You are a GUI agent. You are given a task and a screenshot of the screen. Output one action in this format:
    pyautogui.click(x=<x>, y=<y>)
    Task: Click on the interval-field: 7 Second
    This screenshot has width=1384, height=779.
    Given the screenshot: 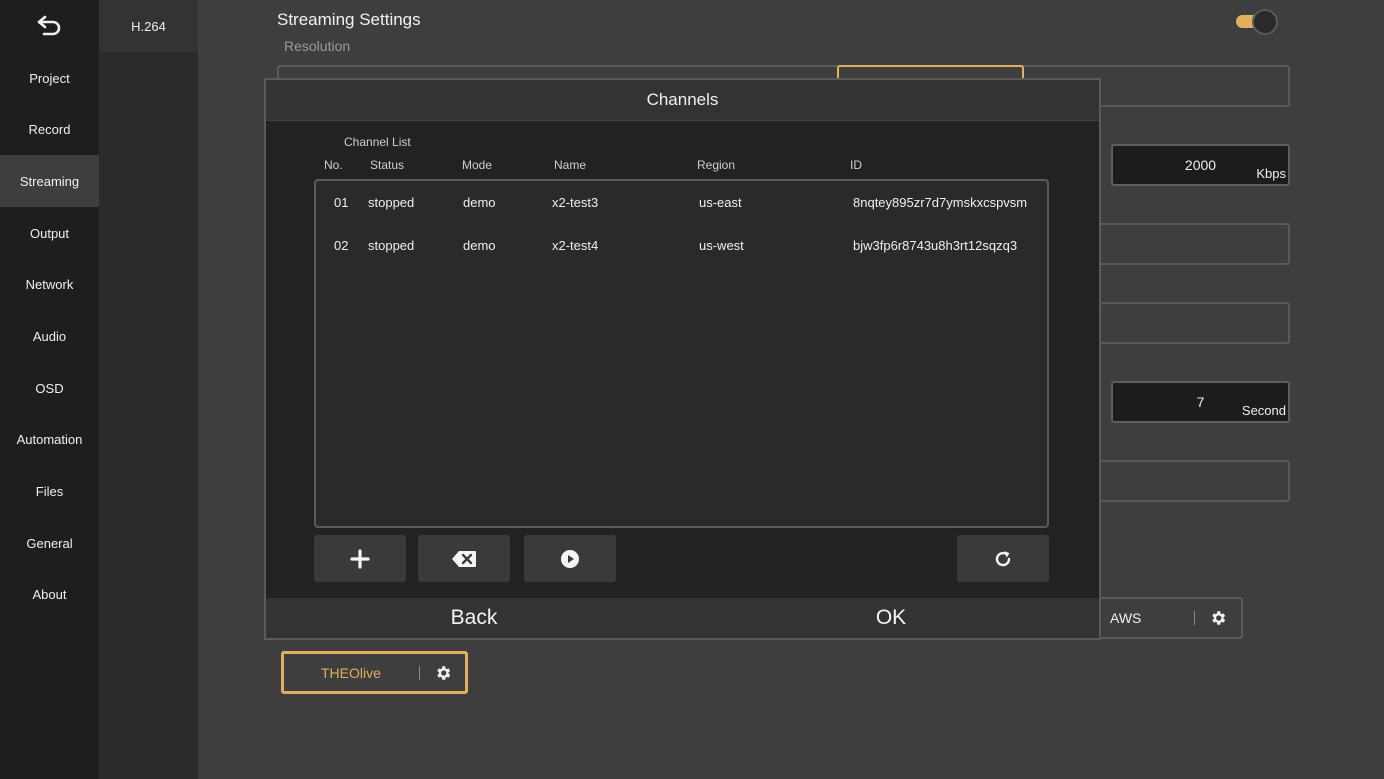 What is the action you would take?
    pyautogui.click(x=1200, y=402)
    